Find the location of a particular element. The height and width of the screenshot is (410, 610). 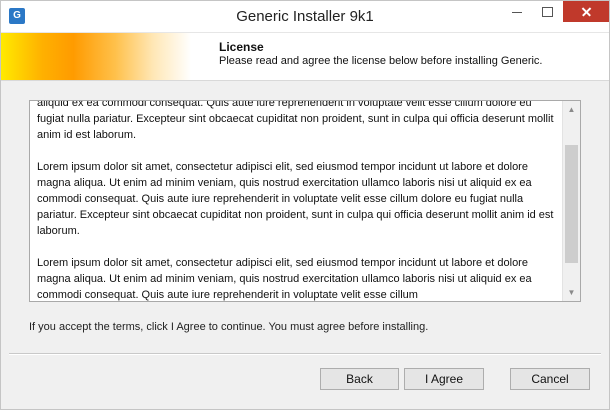

agree-button: I Agree is located at coordinates (444, 379).